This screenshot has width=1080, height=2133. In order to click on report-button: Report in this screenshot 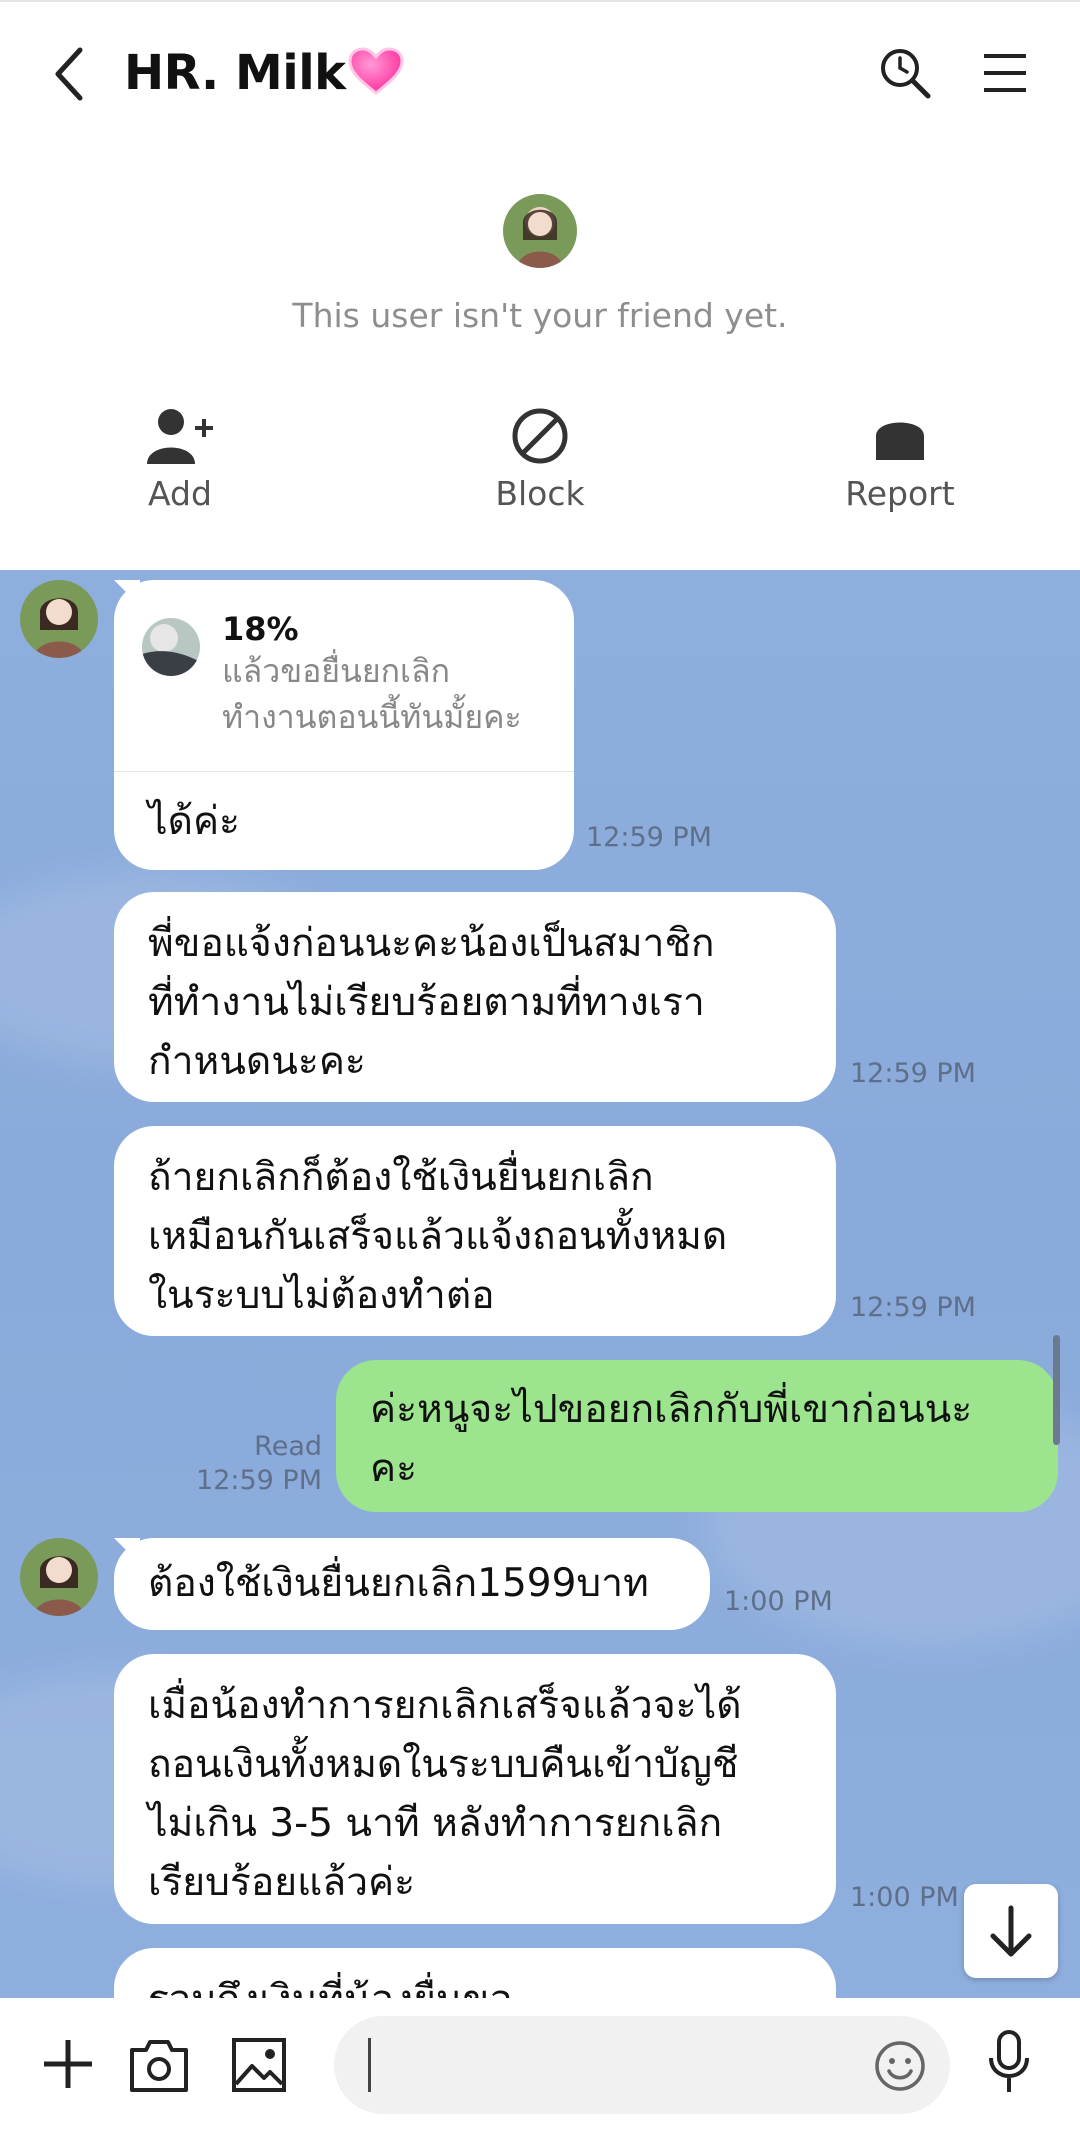, I will do `click(900, 459)`.